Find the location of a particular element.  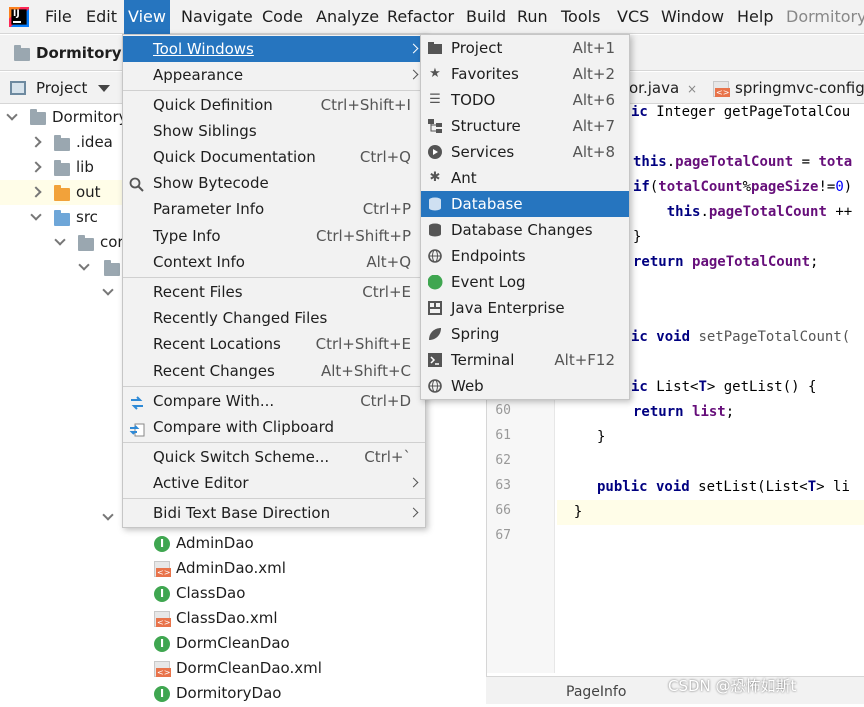

menu-item-show-bytecode: Show Bytecode is located at coordinates (274, 183).